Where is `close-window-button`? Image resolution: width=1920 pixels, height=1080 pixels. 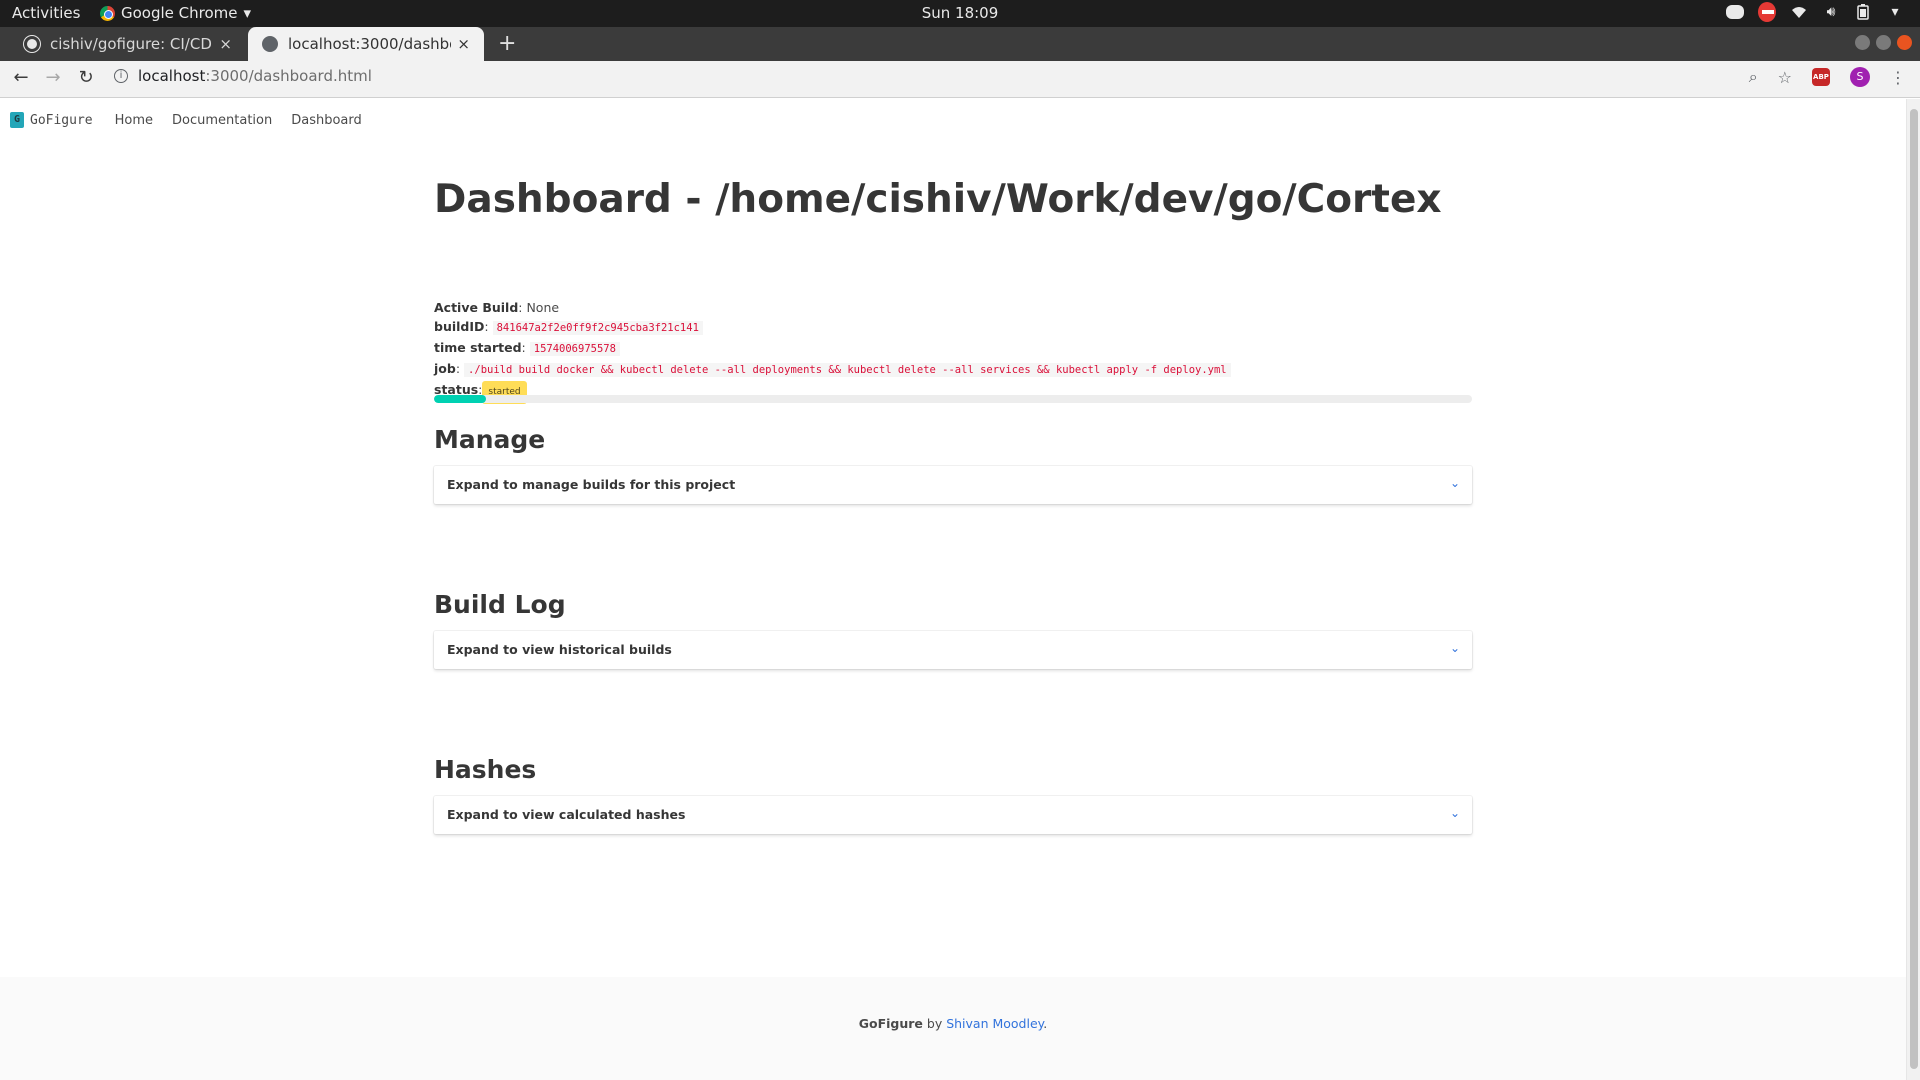 close-window-button is located at coordinates (1904, 42).